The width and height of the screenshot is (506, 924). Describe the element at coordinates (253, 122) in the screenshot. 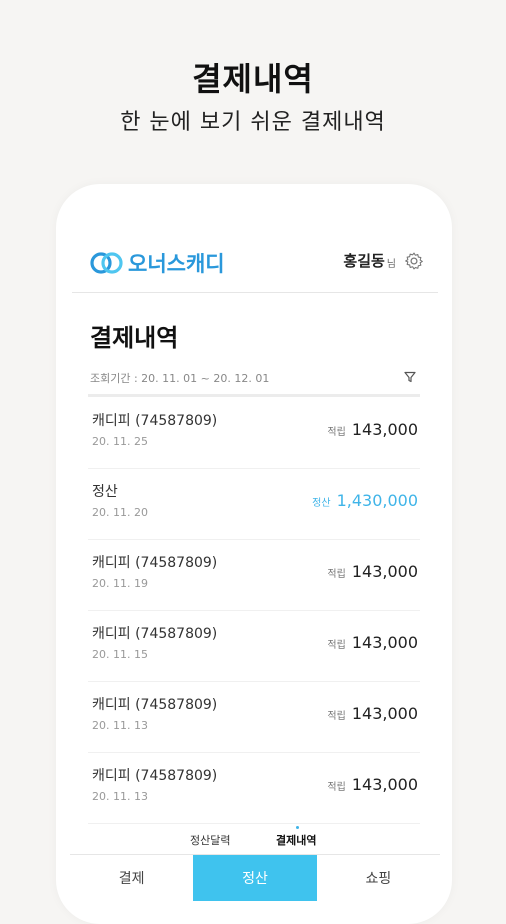

I see `promo-subtitle: 한 눈에 보기 쉬운 결제내역` at that location.